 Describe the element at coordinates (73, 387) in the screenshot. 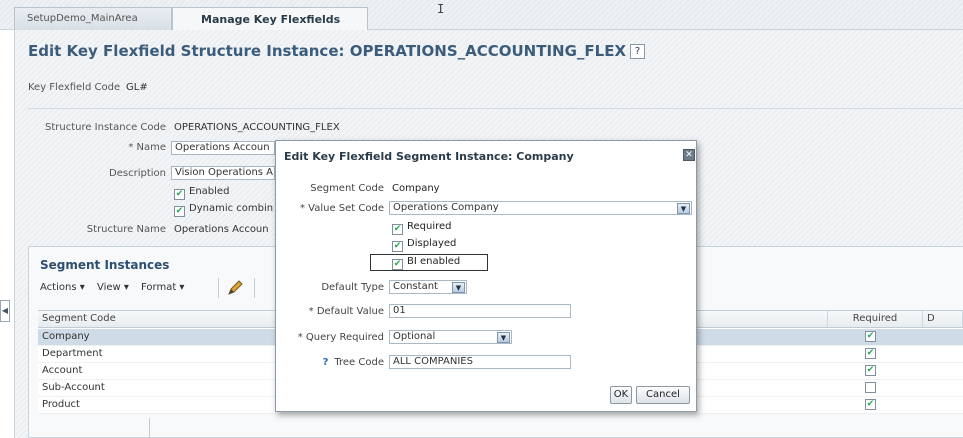

I see `segment-code-cell: Sub-Account` at that location.